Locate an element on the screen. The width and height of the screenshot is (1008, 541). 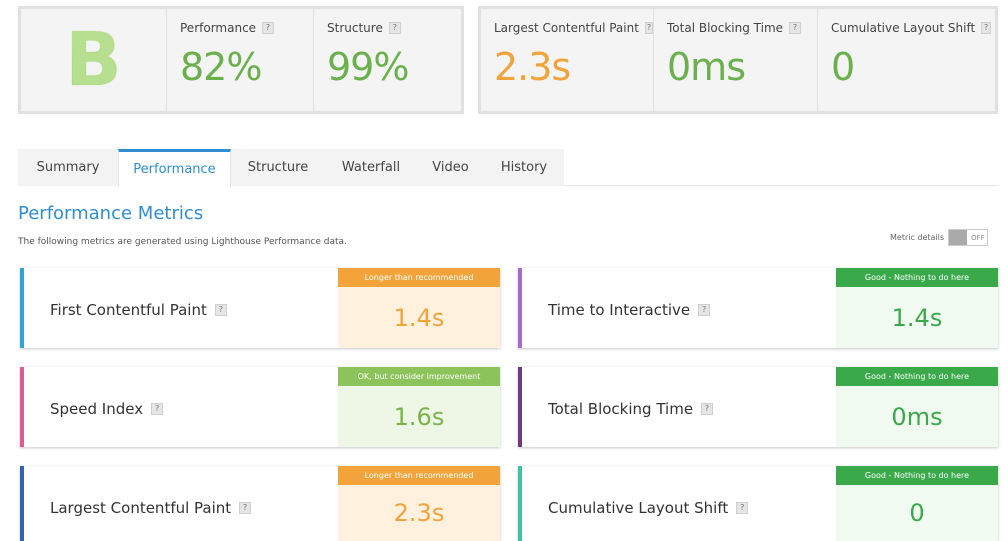
structure-score: Structure ? 99% is located at coordinates (387, 60).